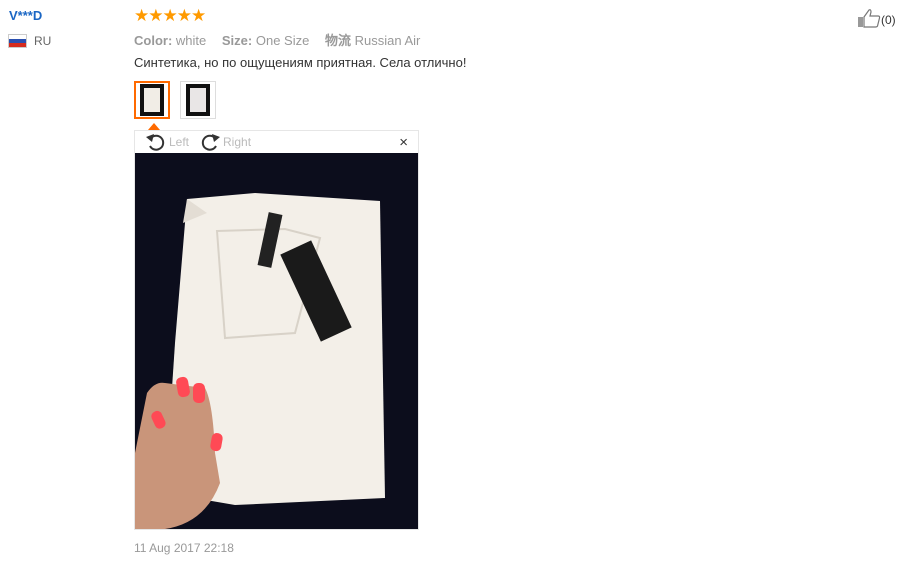 Image resolution: width=901 pixels, height=563 pixels. I want to click on reviewer-country: RU, so click(30, 41).